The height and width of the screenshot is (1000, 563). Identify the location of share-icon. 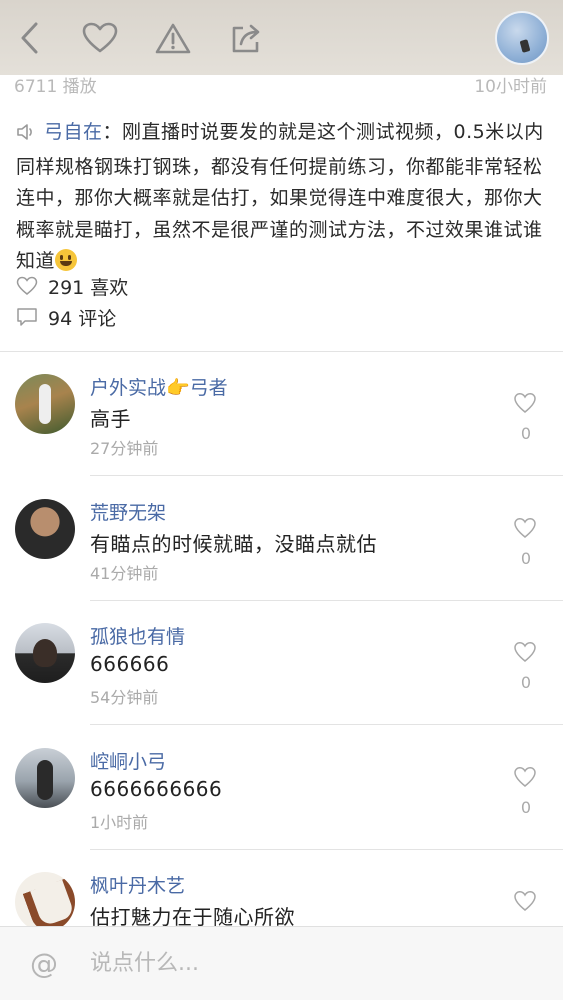
(246, 38).